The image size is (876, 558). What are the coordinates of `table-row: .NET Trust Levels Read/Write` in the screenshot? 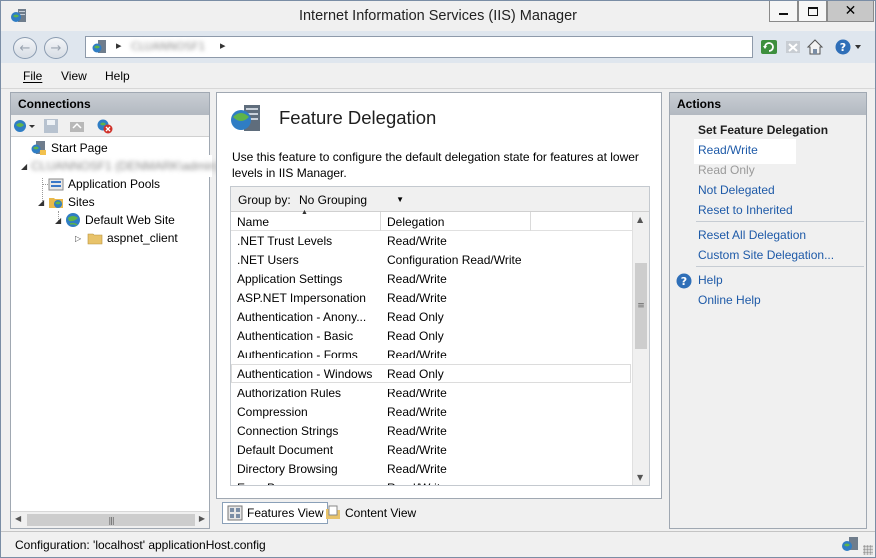 It's located at (431, 240).